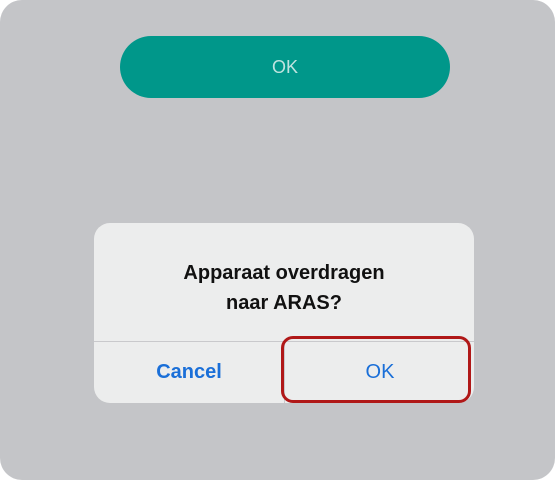 The height and width of the screenshot is (482, 555). Describe the element at coordinates (284, 288) in the screenshot. I see `alert-title: Apparaat overdragen naar ARAS?` at that location.